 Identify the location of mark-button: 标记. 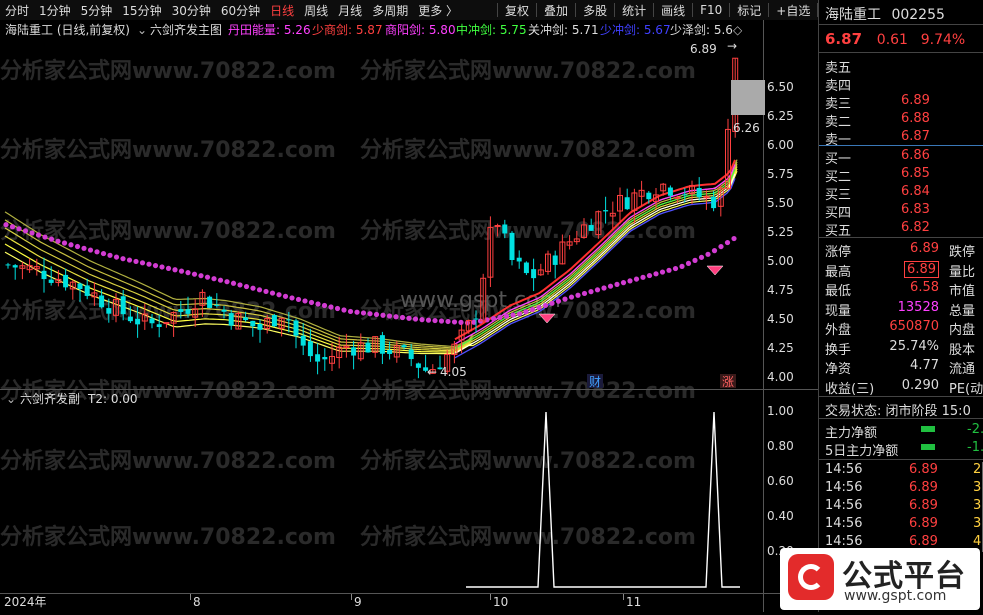
(749, 10).